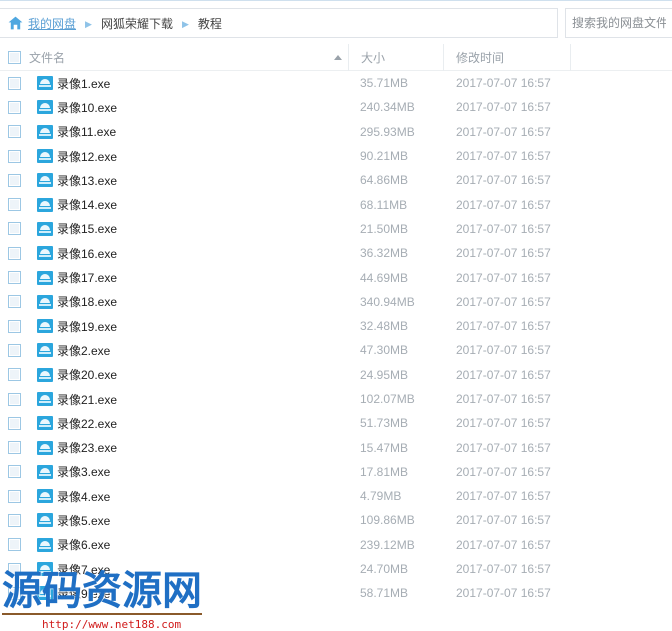 The width and height of the screenshot is (672, 631). Describe the element at coordinates (336, 156) in the screenshot. I see `table-row: 录像12.exe 90.21MB 2017-07-07 16:57` at that location.